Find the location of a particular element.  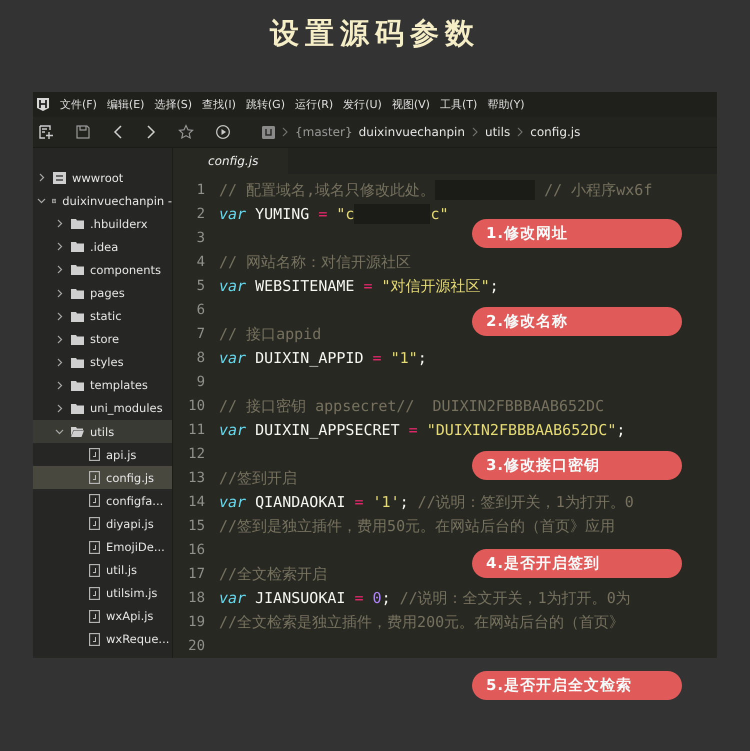

tree-item: wxApi.js is located at coordinates (102, 616).